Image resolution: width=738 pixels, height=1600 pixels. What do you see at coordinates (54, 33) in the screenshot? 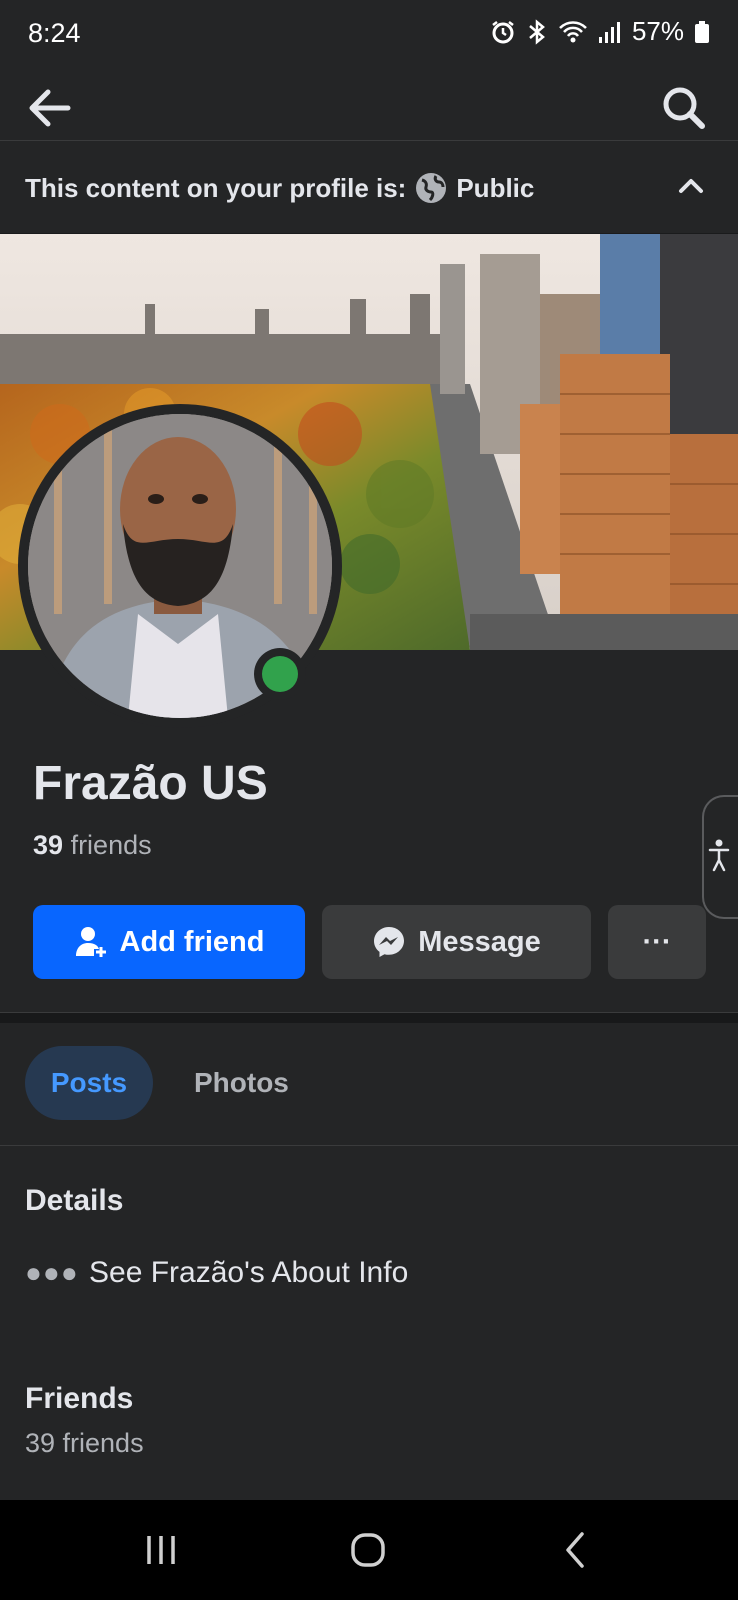
I see `status-time: 8:24` at bounding box center [54, 33].